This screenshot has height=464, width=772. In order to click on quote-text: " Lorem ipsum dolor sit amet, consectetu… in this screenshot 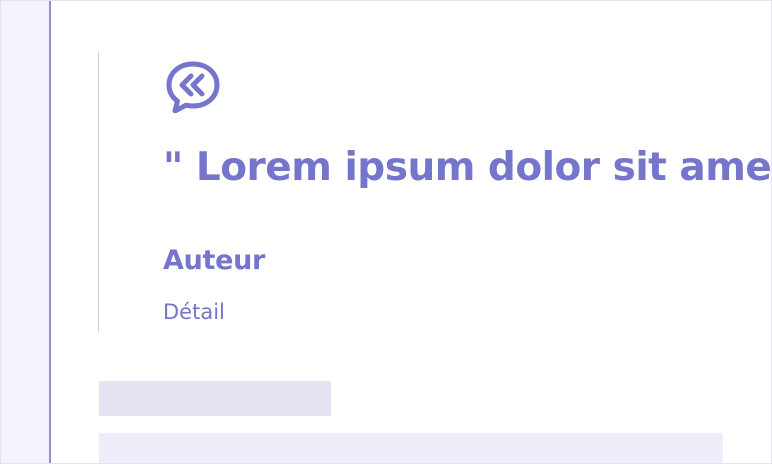, I will do `click(467, 167)`.